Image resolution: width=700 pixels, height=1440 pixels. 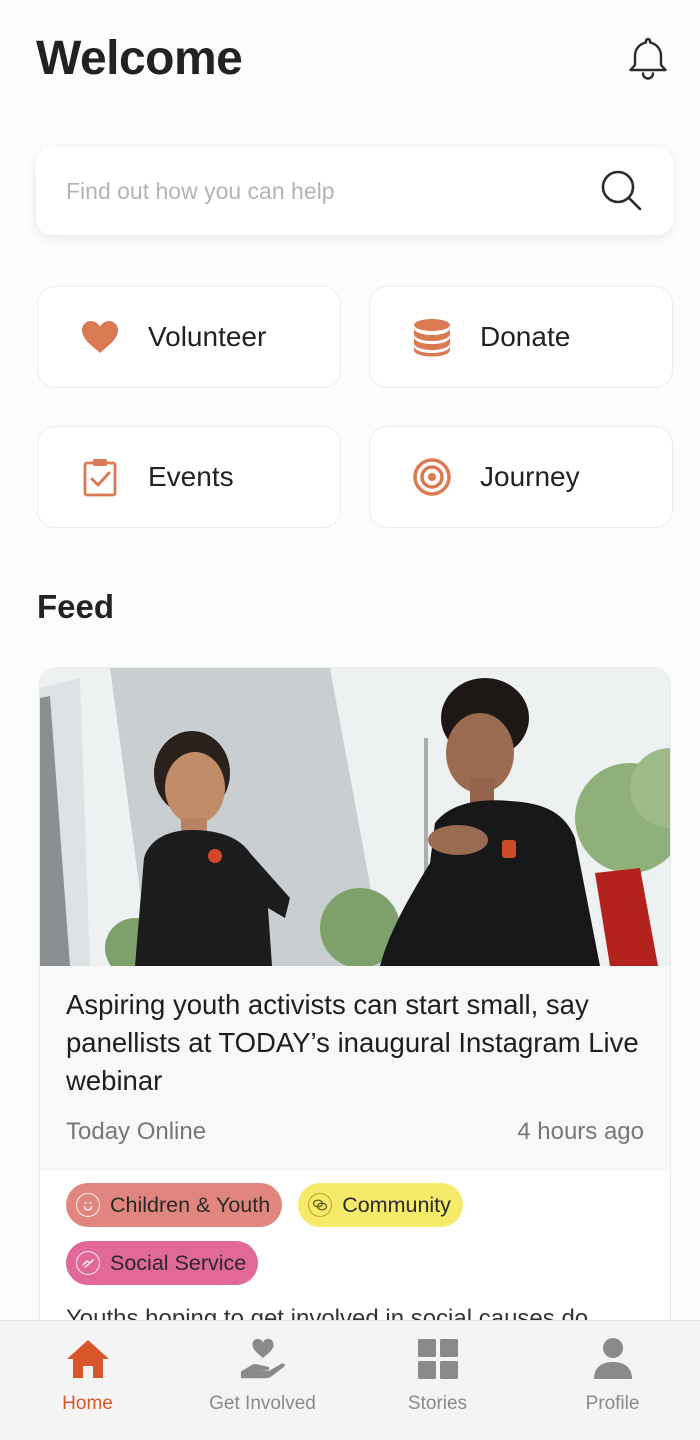 What do you see at coordinates (432, 337) in the screenshot?
I see `coin-stack-icon` at bounding box center [432, 337].